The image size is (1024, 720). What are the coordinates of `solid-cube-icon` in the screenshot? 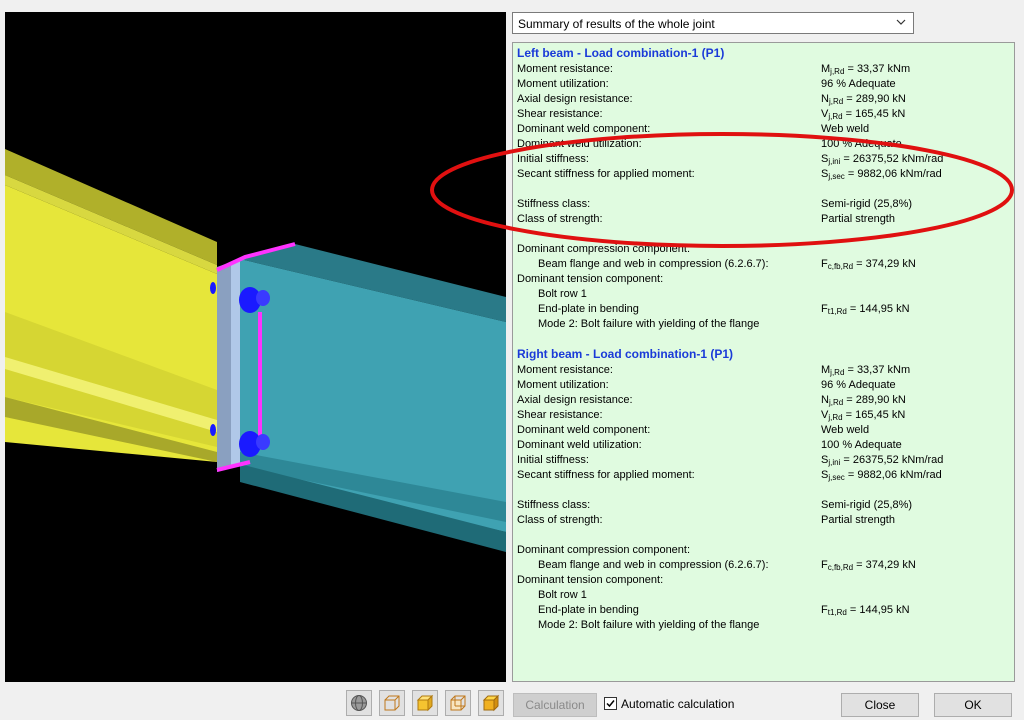 It's located at (425, 703).